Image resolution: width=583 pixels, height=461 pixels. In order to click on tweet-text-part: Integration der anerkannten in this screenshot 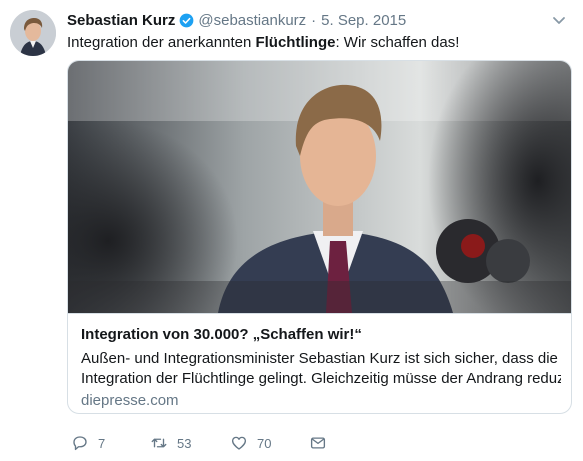, I will do `click(161, 42)`.